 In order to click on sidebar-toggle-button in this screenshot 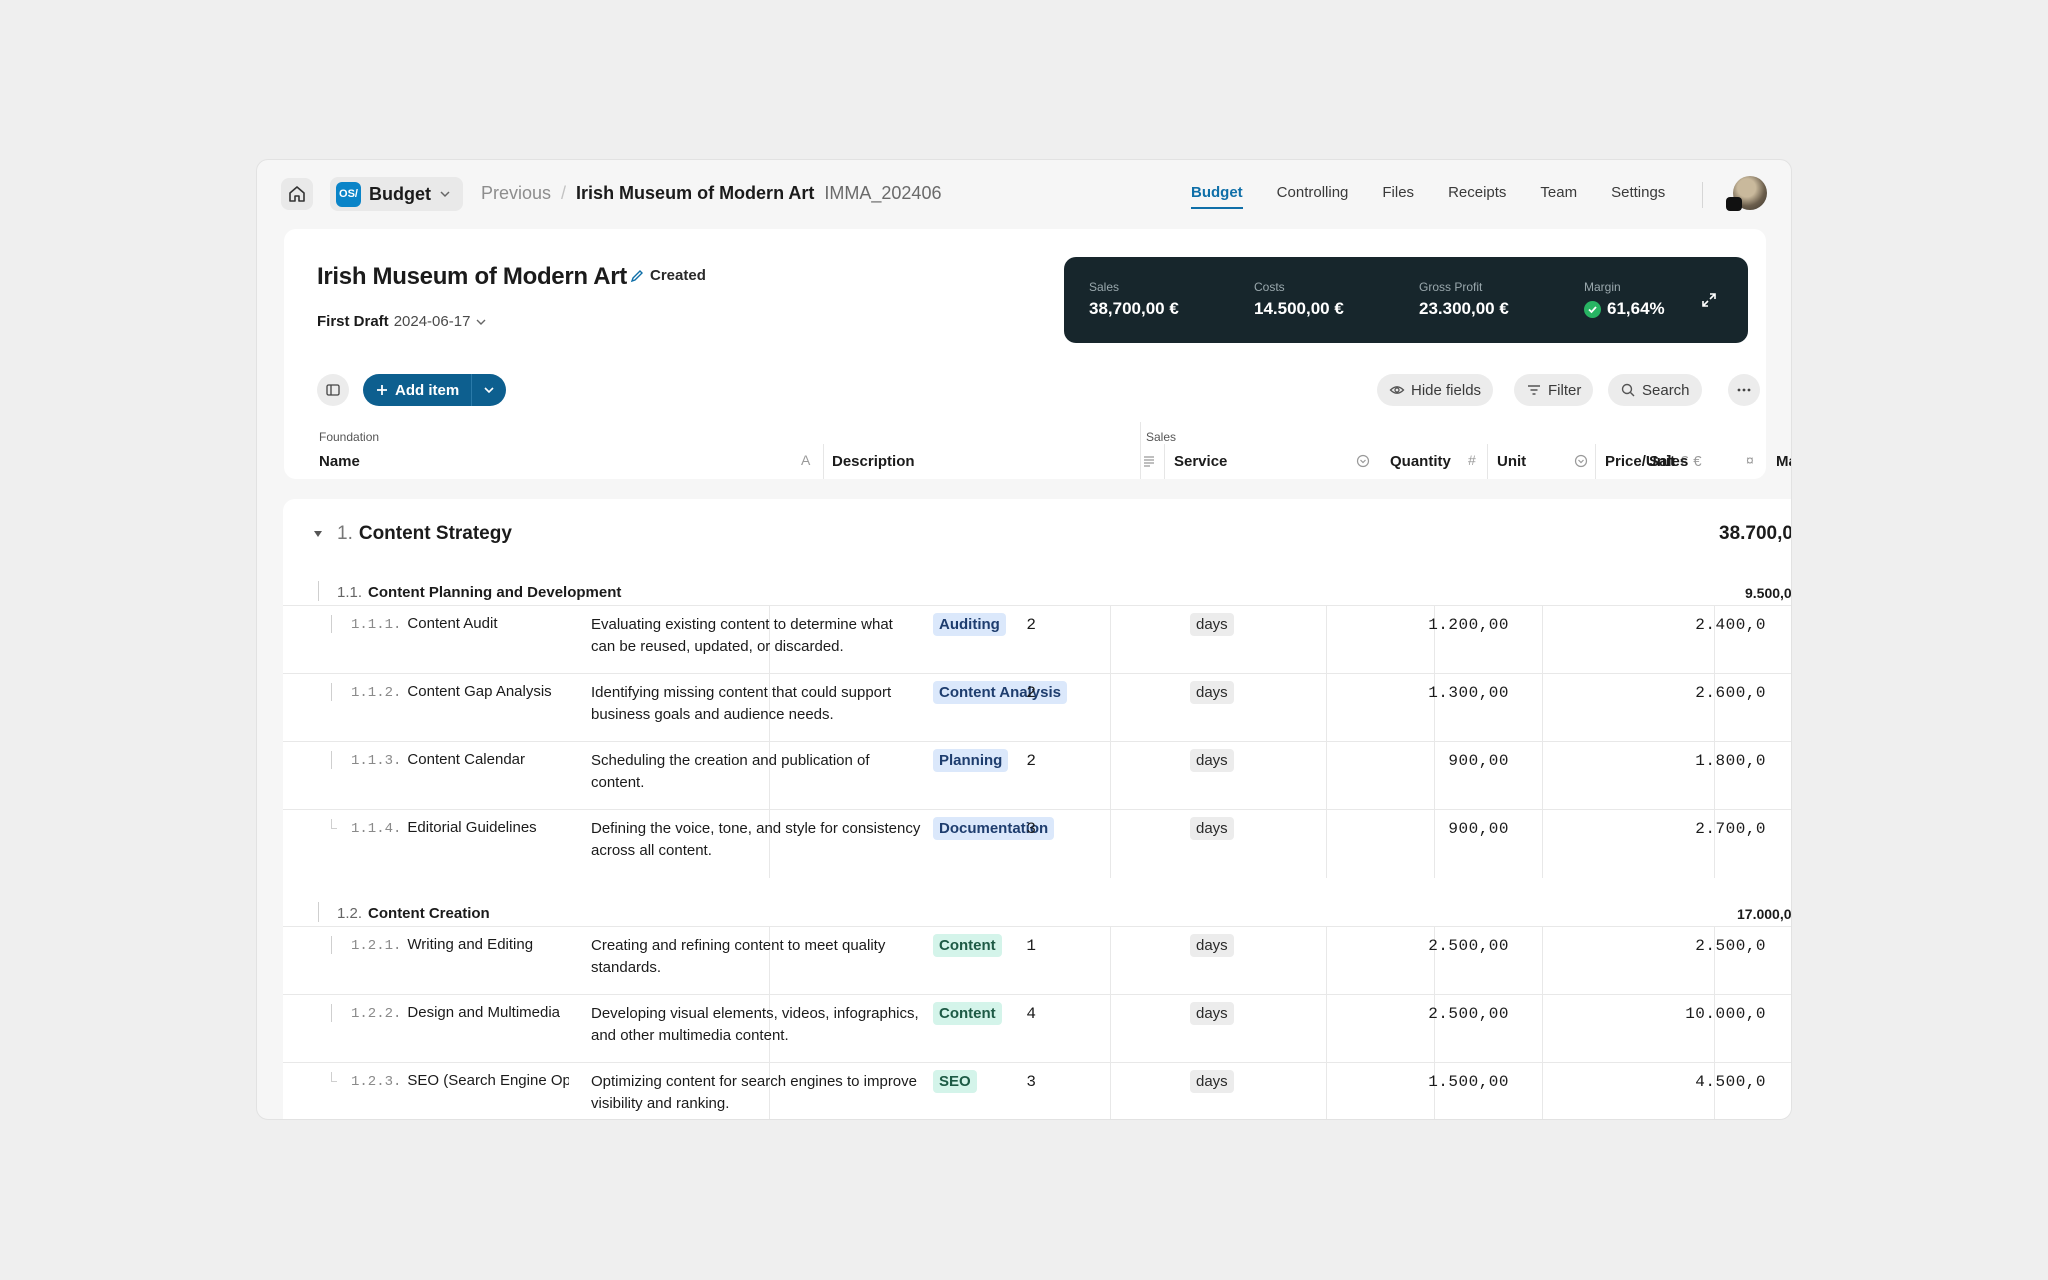, I will do `click(333, 390)`.